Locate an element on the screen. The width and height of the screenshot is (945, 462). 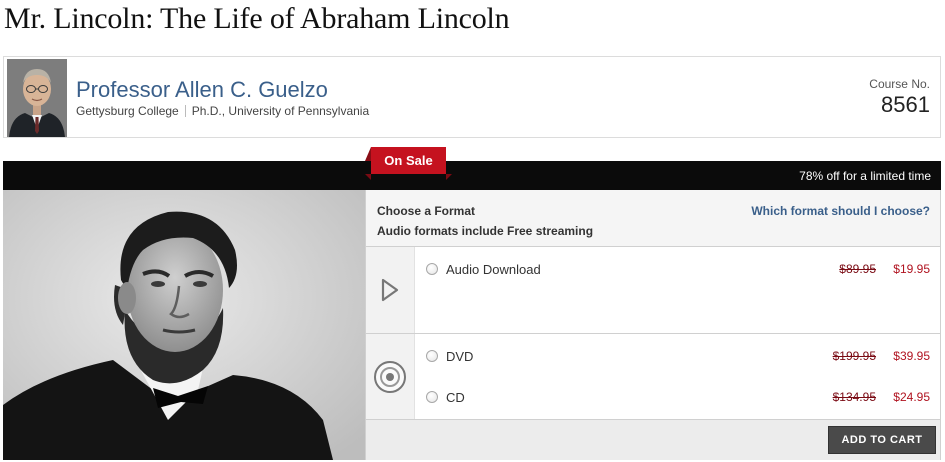
cd-radio is located at coordinates (432, 397).